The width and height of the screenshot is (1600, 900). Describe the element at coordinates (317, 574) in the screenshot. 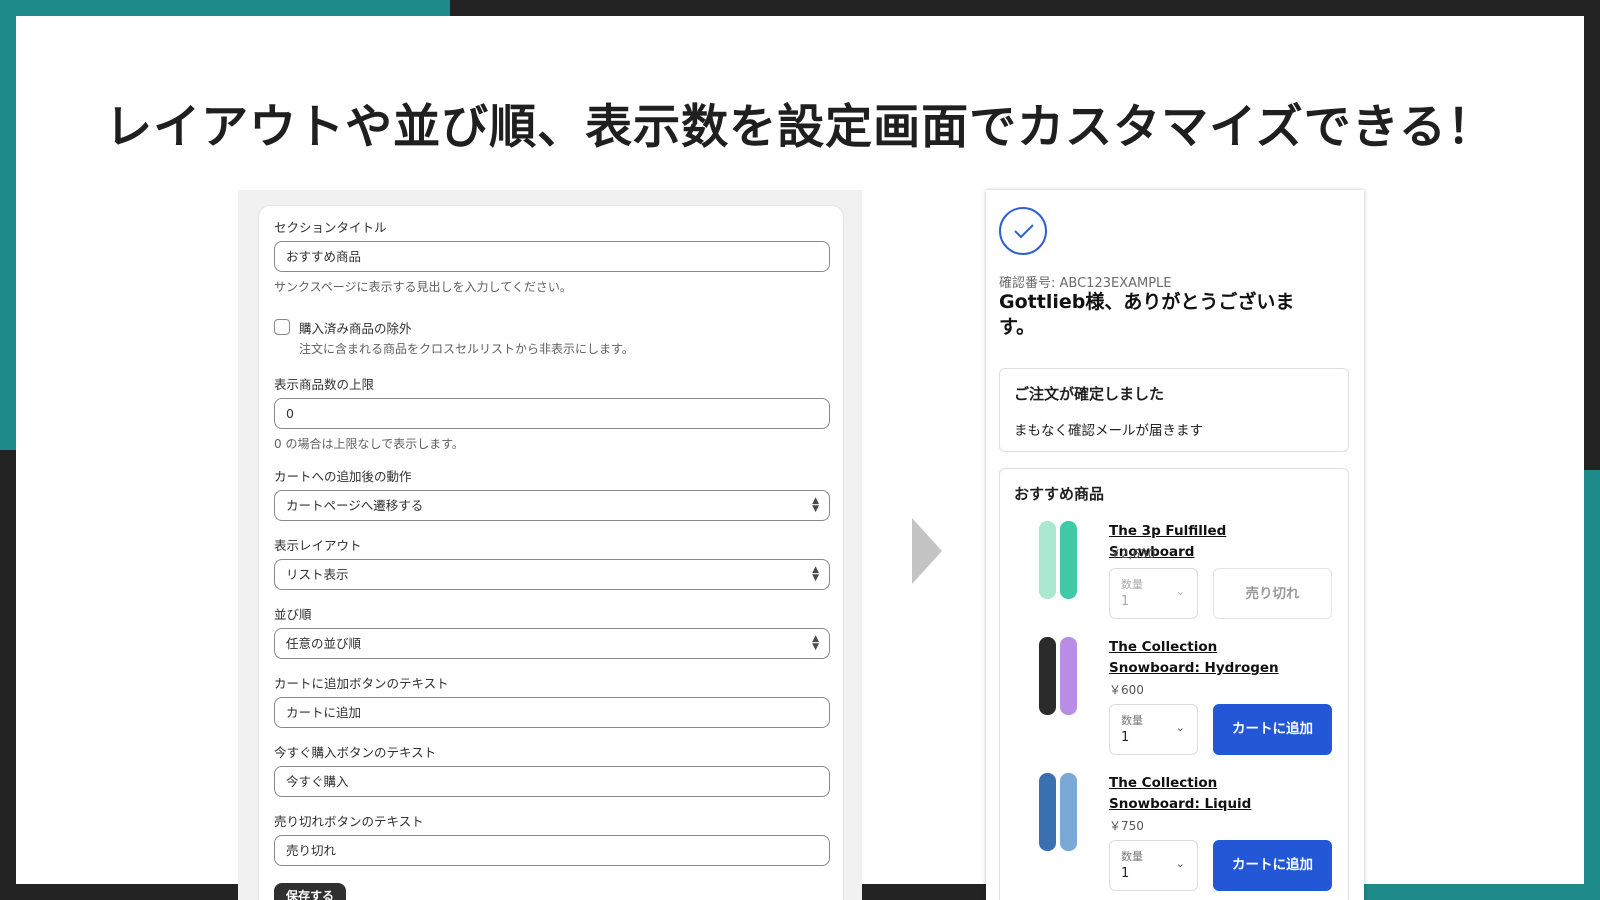

I see `layout-value: リスト表示` at that location.